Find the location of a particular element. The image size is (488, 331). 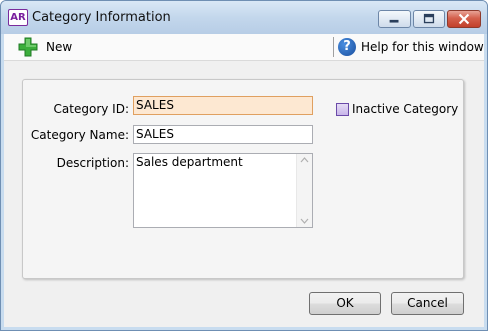

maximize-icon is located at coordinates (429, 18).